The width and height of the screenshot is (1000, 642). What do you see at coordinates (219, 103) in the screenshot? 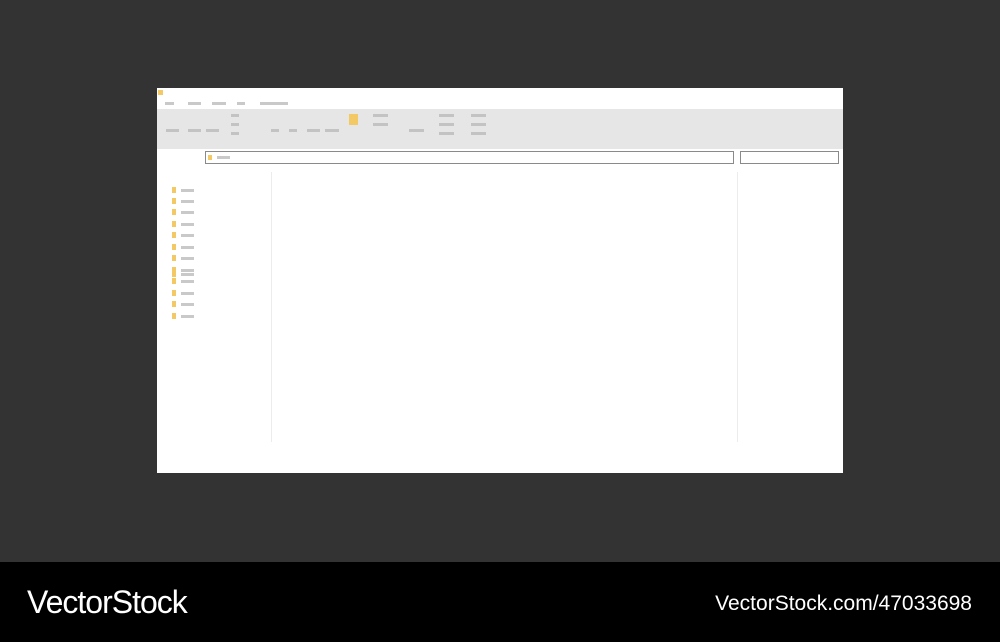
I see `menu-item-share` at bounding box center [219, 103].